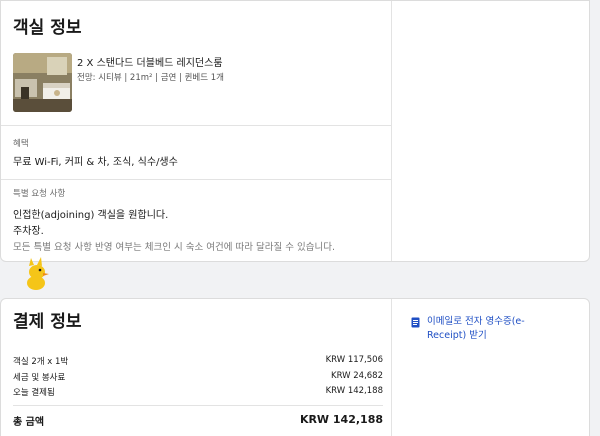  Describe the element at coordinates (37, 273) in the screenshot. I see `duck-mascot-icon` at that location.